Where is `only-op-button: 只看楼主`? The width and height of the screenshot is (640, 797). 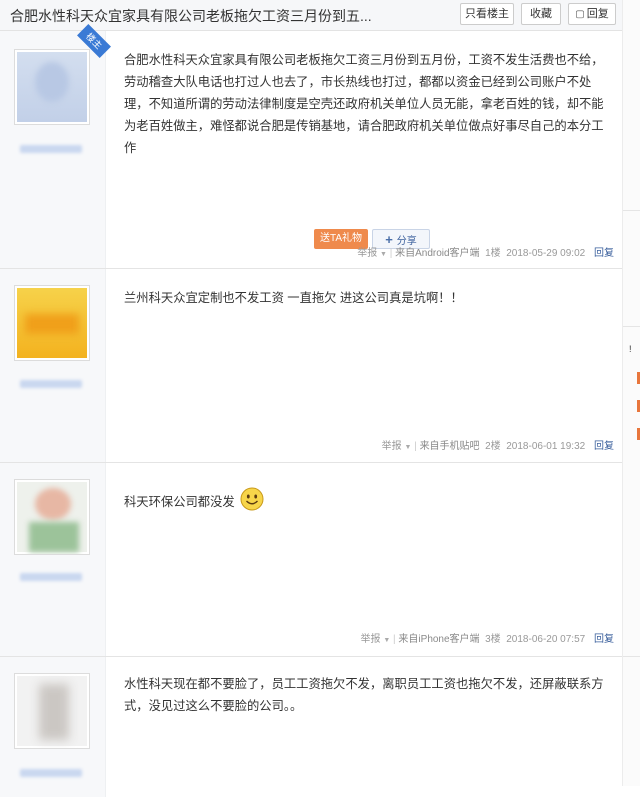
only-op-button: 只看楼主 is located at coordinates (487, 14).